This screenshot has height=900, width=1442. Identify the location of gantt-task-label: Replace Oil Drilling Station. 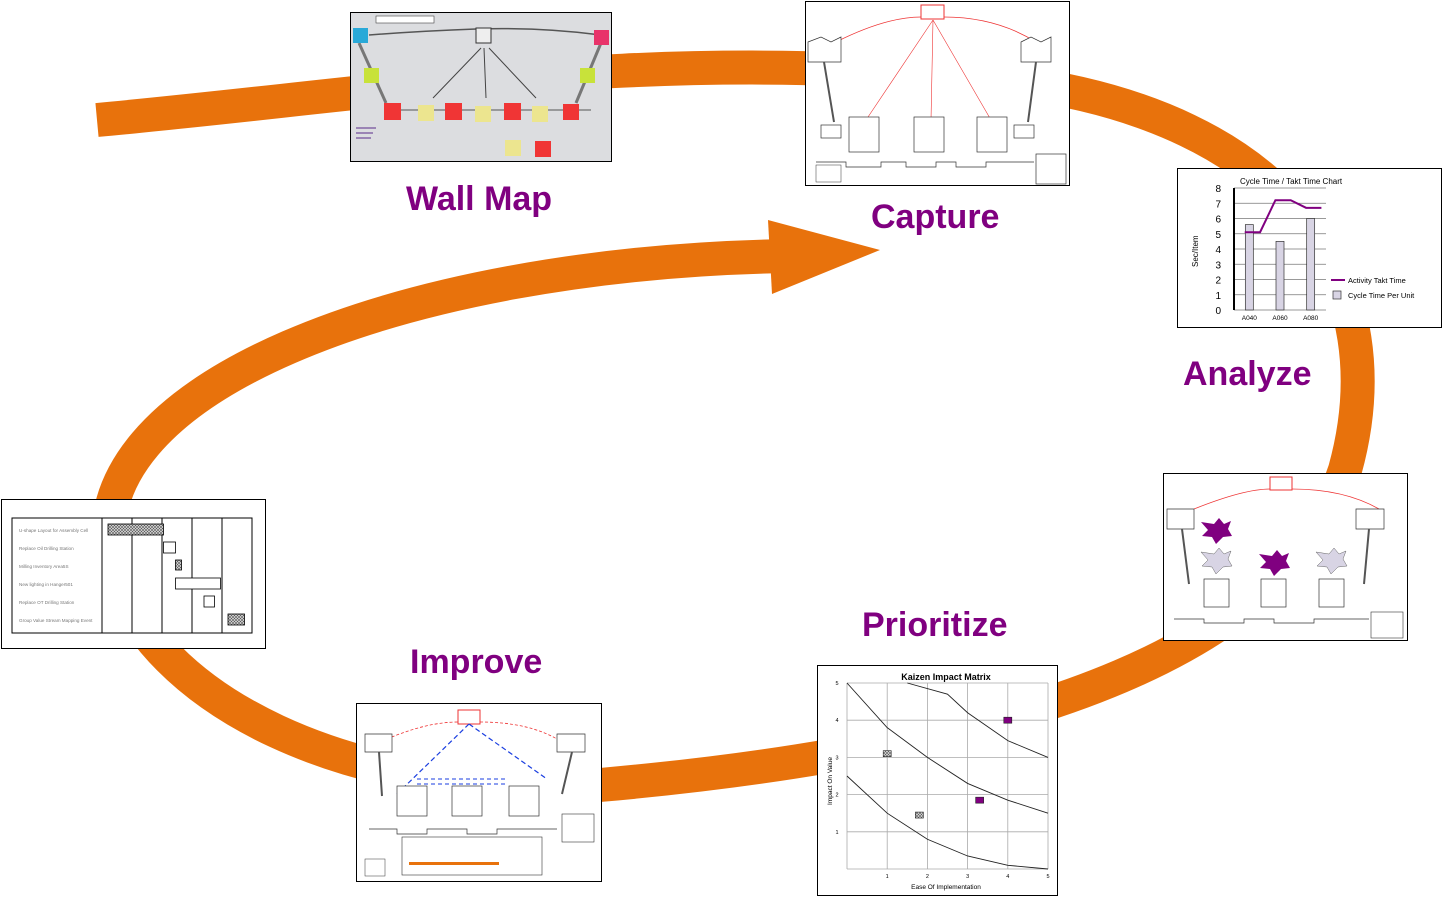
(46, 548).